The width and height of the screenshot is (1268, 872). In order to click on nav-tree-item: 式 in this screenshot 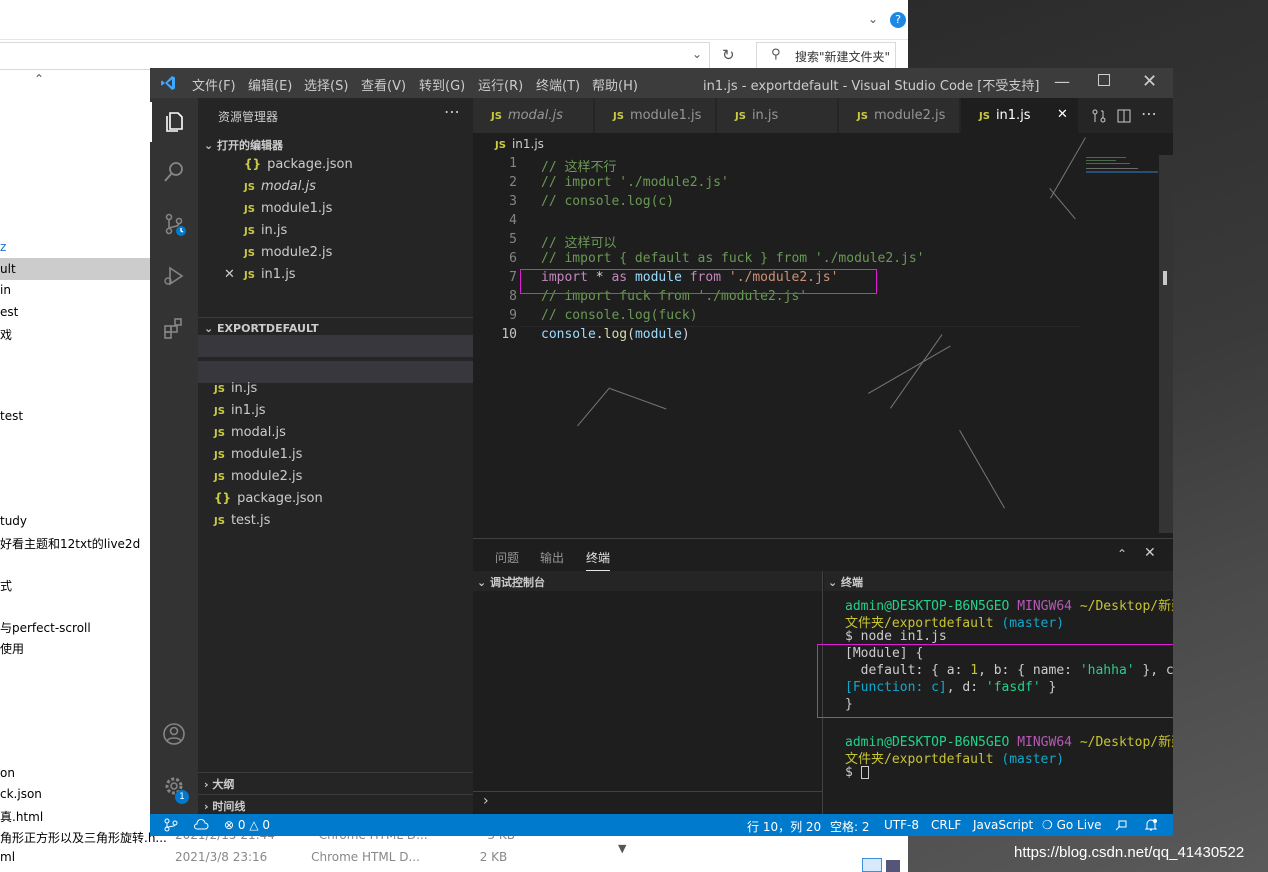, I will do `click(6, 585)`.